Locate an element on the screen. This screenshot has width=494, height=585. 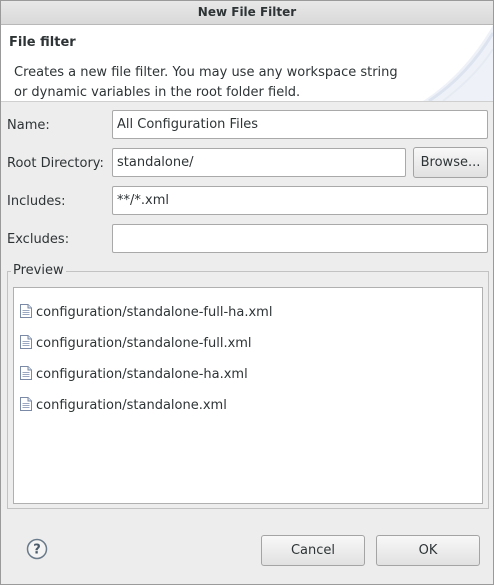
banner-swoosh-graphic is located at coordinates (458, 63).